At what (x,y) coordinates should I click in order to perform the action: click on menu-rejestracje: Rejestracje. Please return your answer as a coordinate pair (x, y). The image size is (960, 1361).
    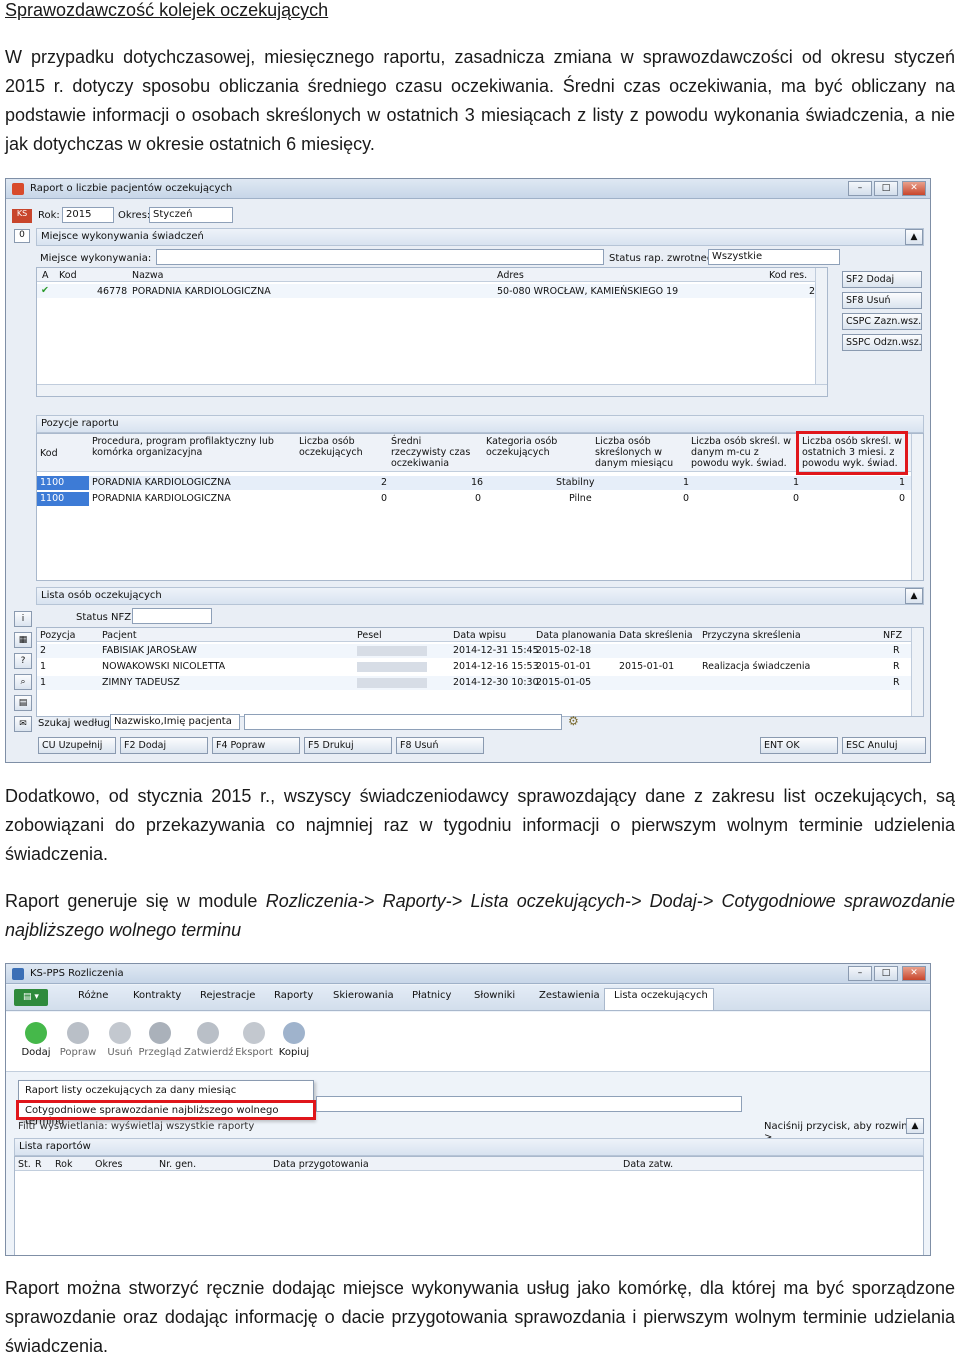
    Looking at the image, I should click on (227, 995).